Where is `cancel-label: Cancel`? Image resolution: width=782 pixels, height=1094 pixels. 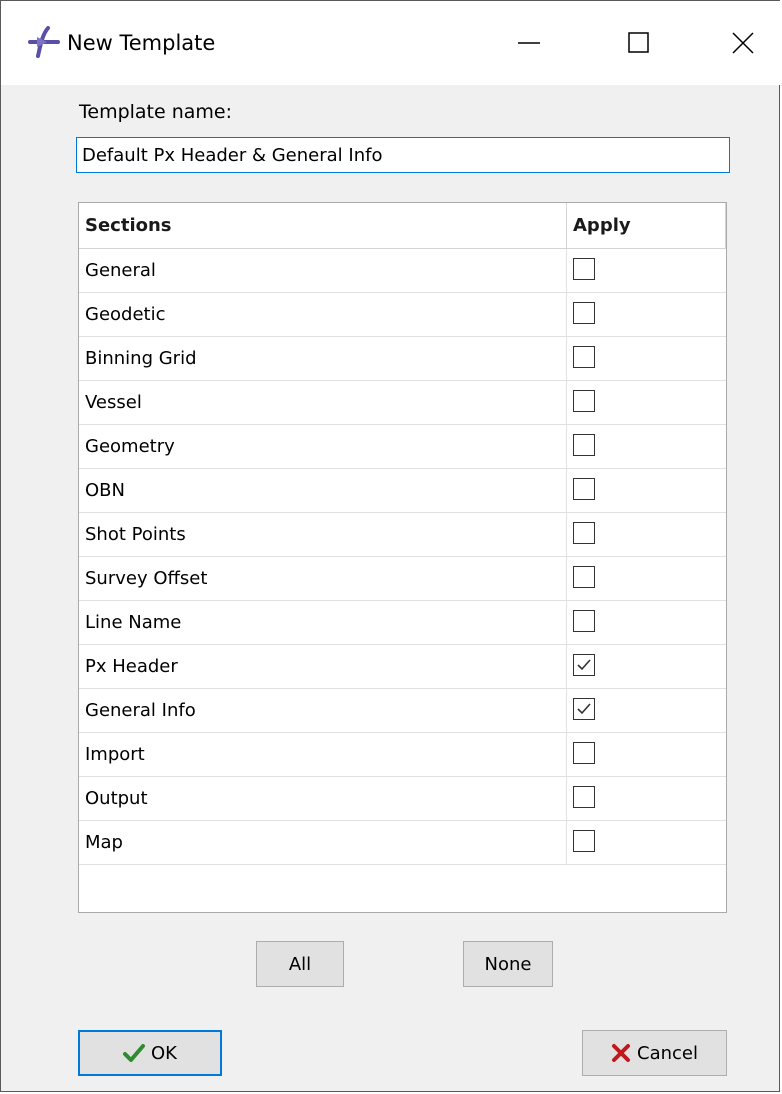 cancel-label: Cancel is located at coordinates (667, 1053).